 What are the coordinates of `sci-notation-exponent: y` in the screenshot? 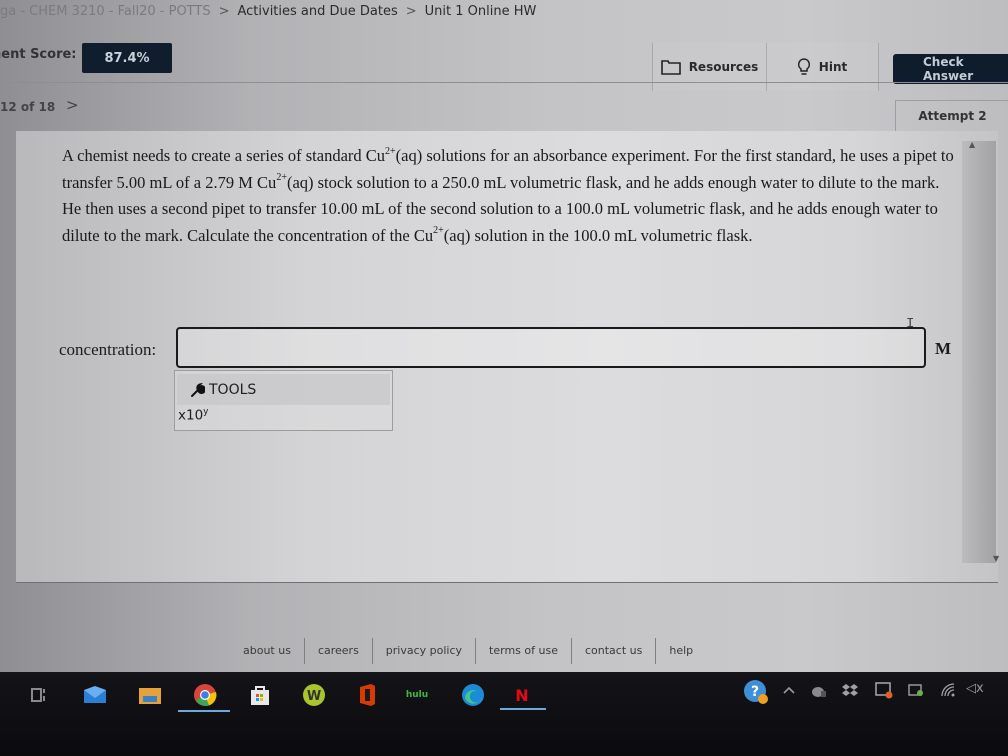 It's located at (206, 412).